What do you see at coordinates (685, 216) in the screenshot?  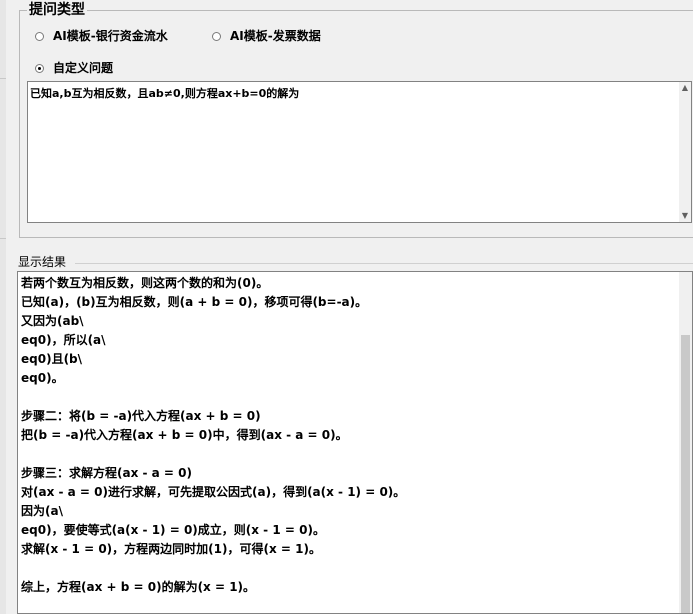 I see `scroll-down-arrow-icon: ▼` at bounding box center [685, 216].